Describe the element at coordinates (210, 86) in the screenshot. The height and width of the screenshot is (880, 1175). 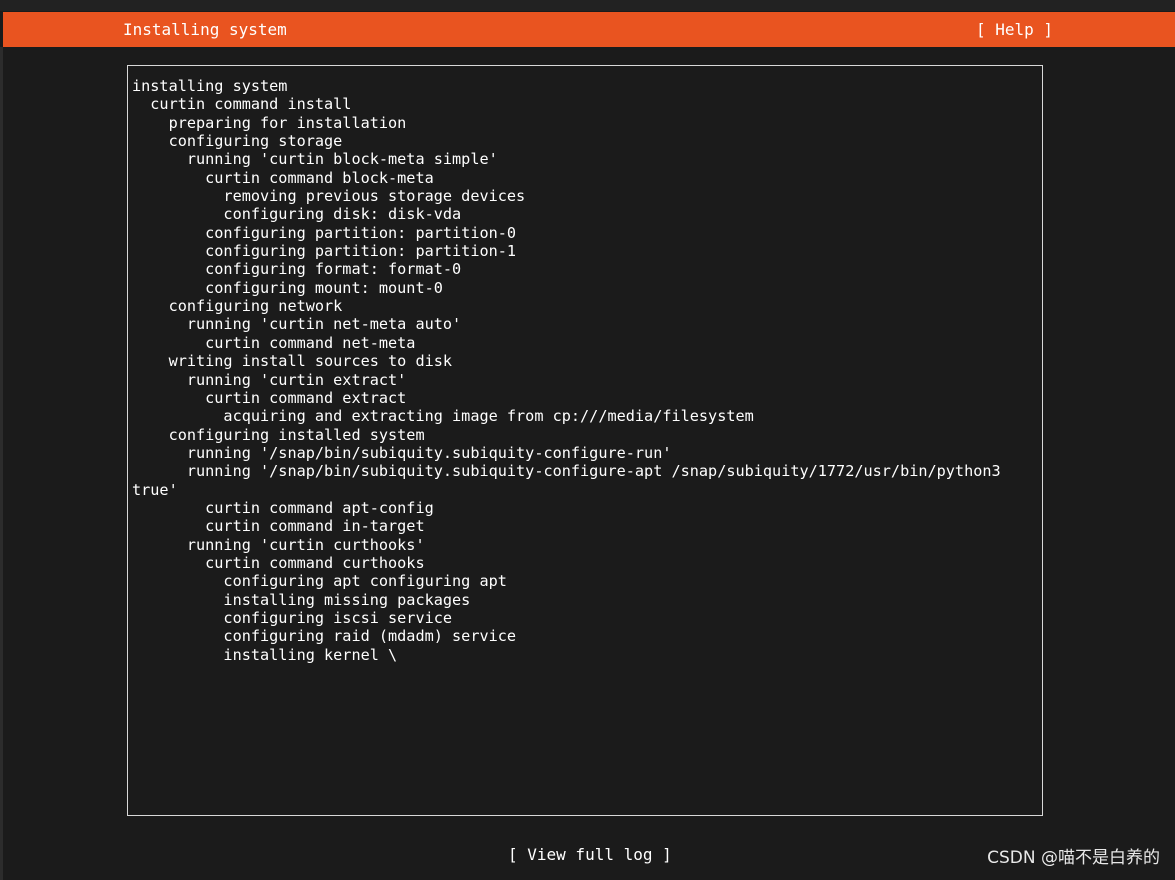
I see `log-line: installing system` at that location.